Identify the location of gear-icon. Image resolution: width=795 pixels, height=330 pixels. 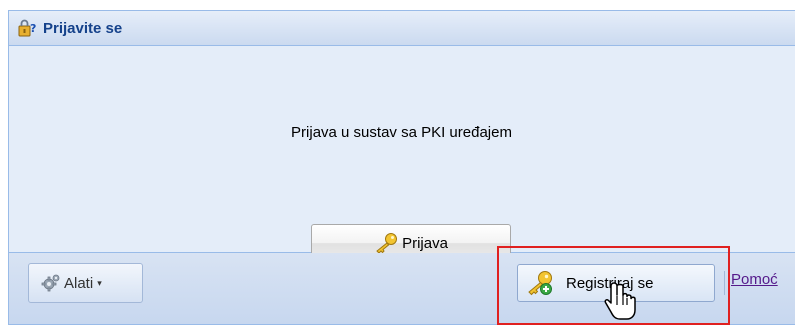
(51, 283).